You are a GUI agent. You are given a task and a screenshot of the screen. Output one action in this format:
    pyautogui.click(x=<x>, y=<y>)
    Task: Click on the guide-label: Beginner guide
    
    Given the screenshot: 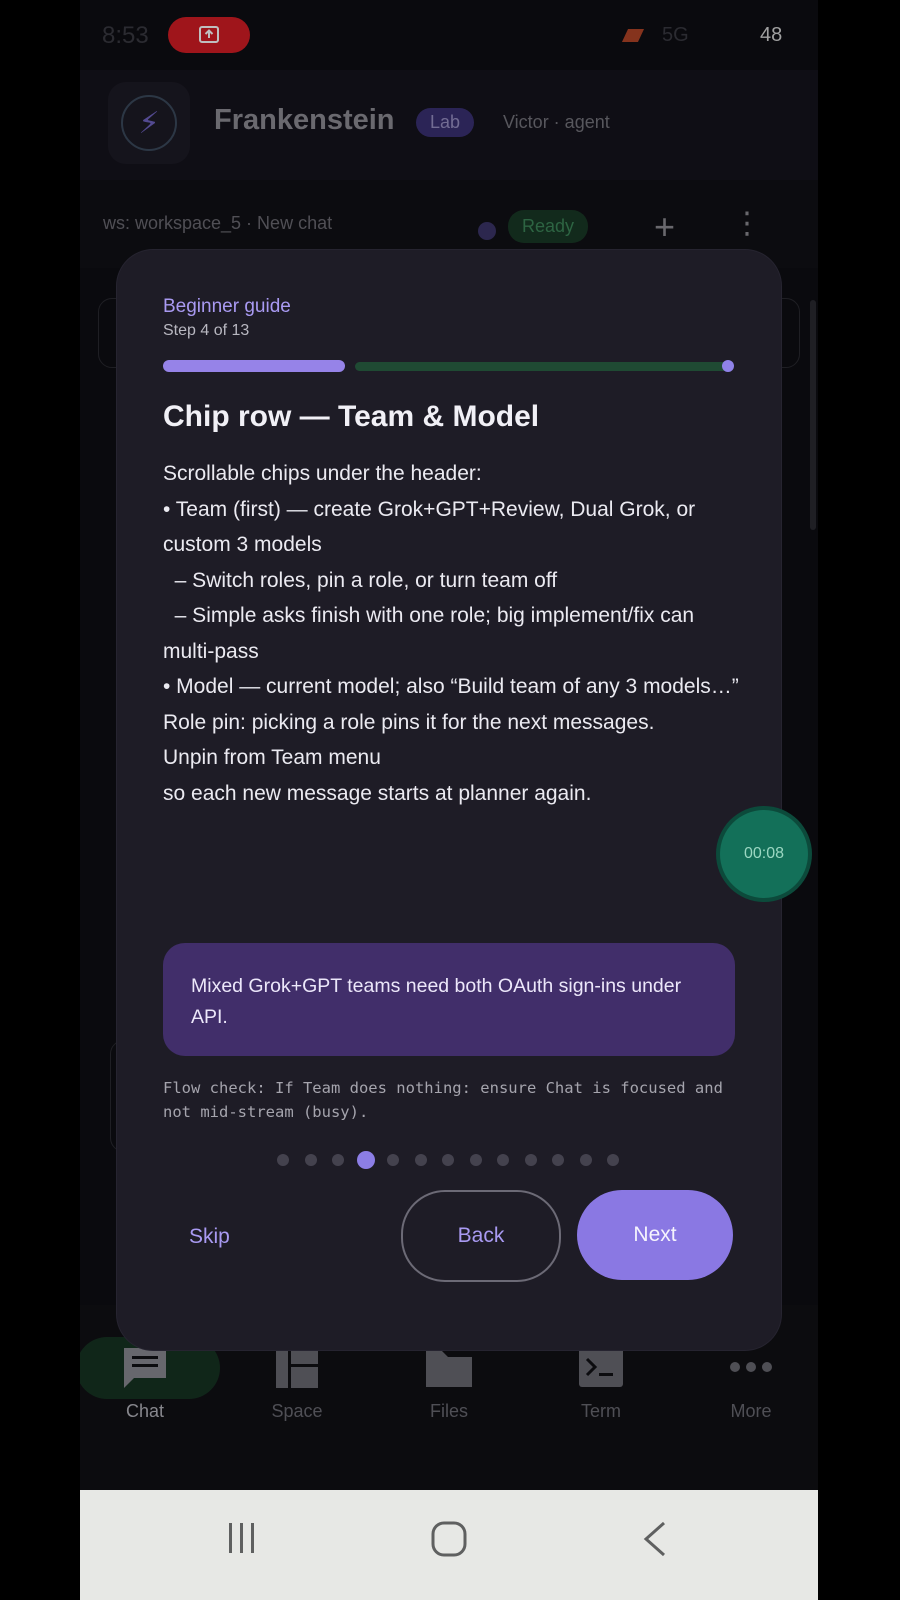 What is the action you would take?
    pyautogui.click(x=227, y=306)
    